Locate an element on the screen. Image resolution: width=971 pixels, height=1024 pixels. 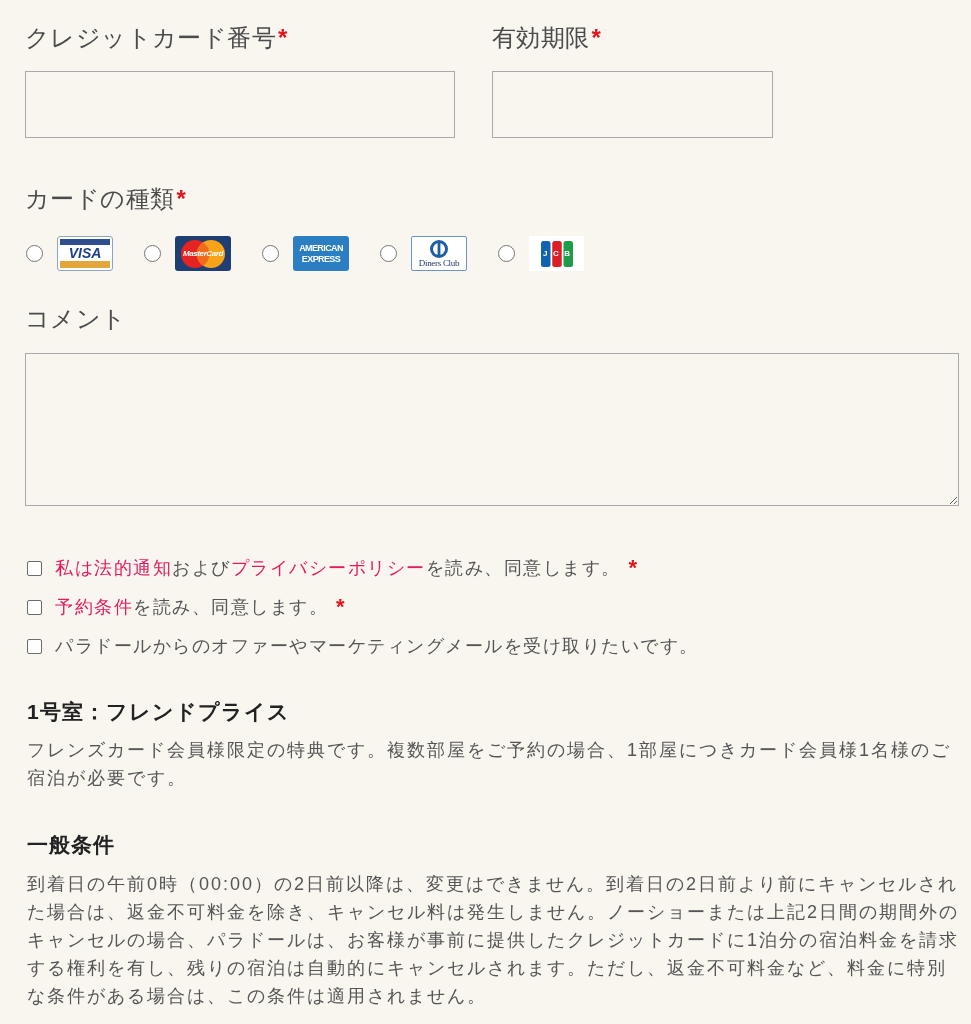
field-label: クレジットカード番号 is located at coordinates (150, 38).